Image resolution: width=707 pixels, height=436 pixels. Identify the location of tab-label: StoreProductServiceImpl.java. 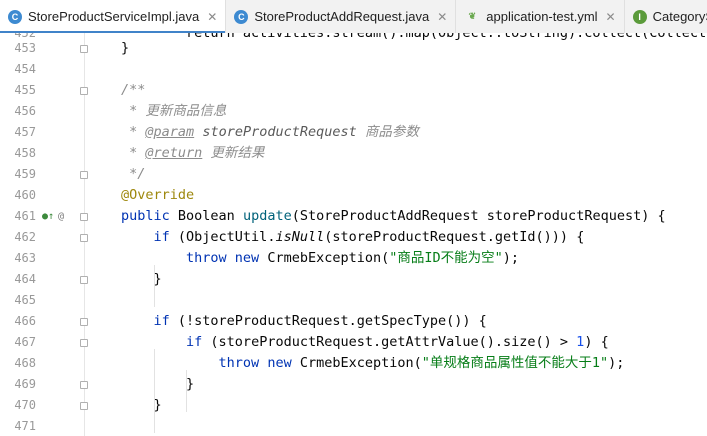
(114, 16).